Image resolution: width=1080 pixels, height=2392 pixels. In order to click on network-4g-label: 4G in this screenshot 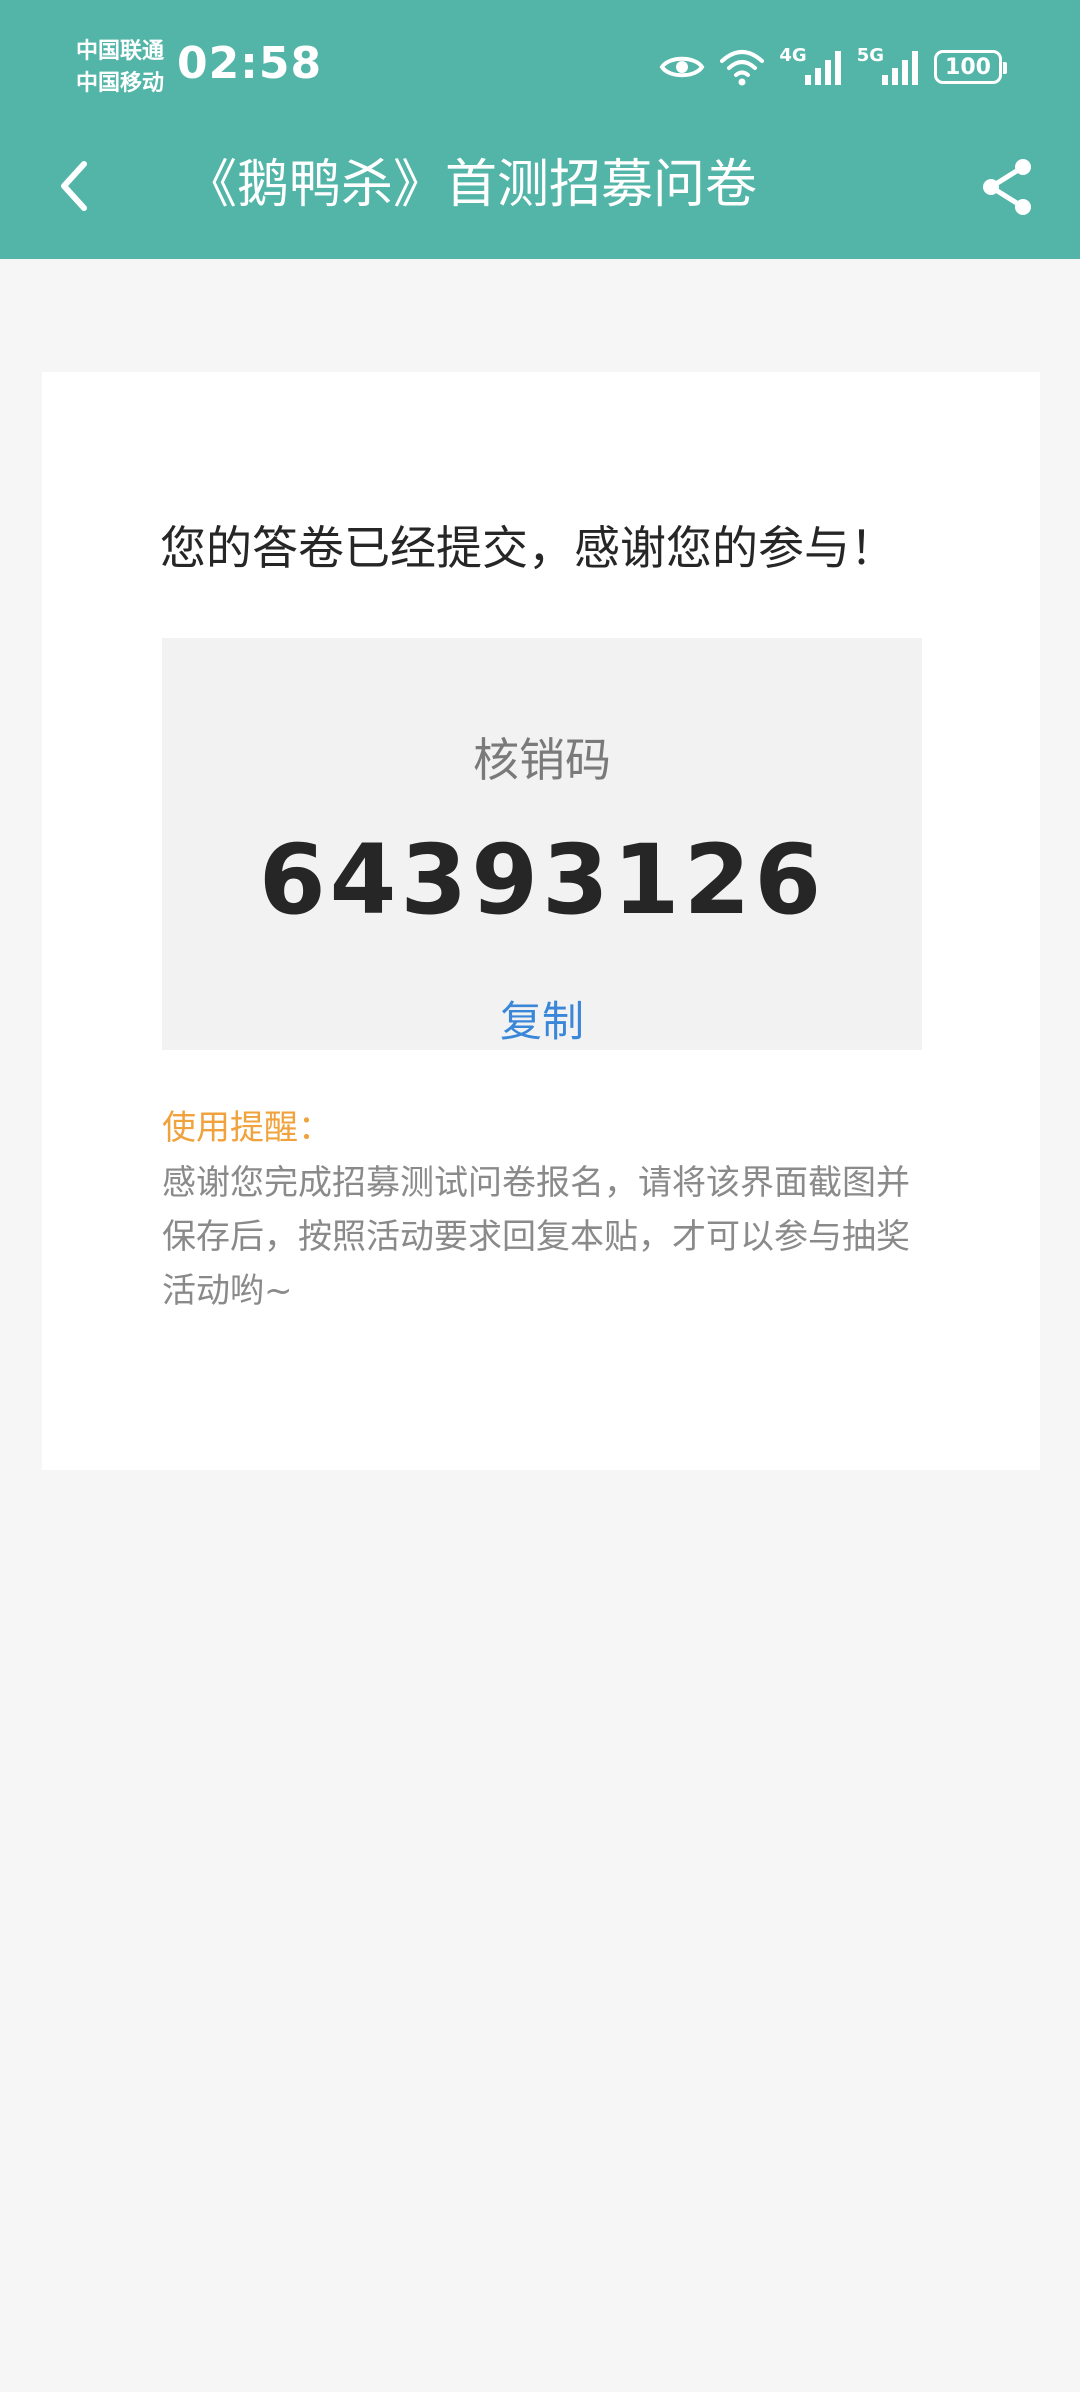, I will do `click(793, 55)`.